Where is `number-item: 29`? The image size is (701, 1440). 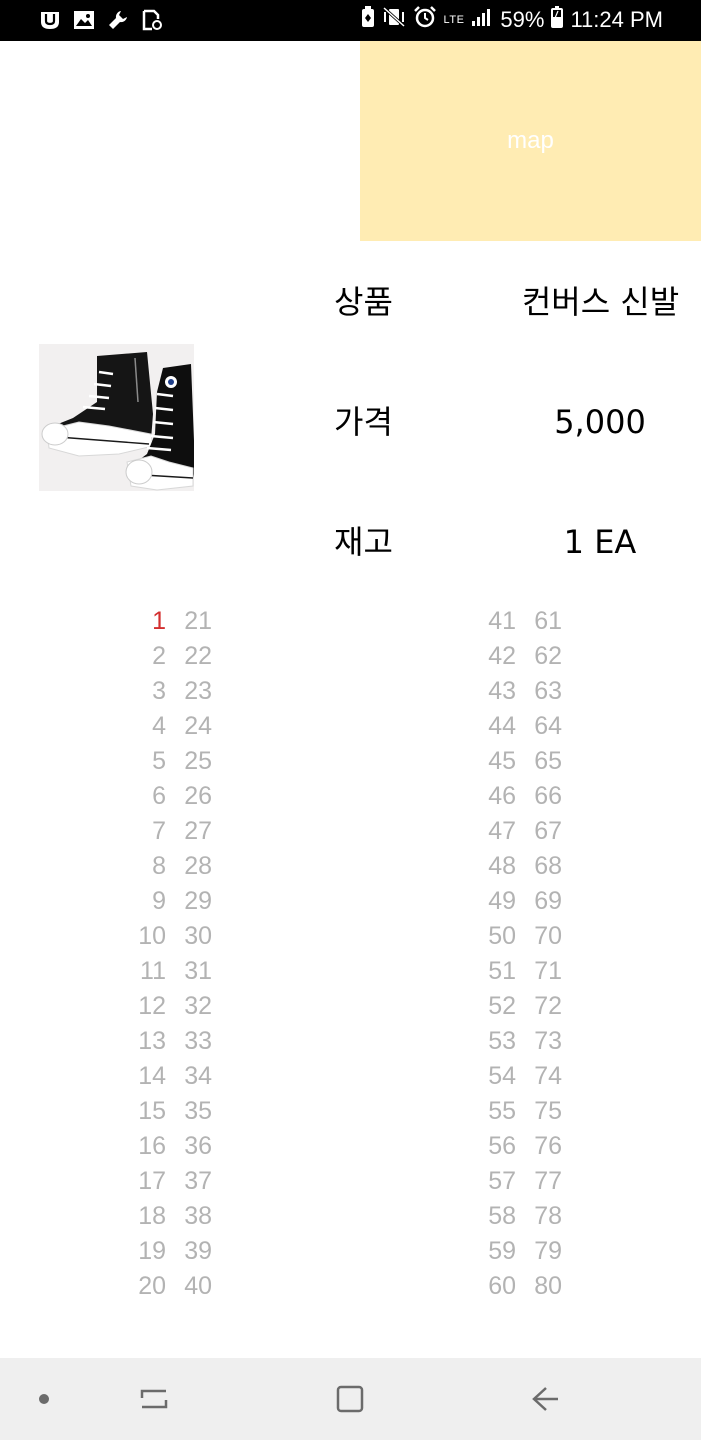
number-item: 29 is located at coordinates (186, 901).